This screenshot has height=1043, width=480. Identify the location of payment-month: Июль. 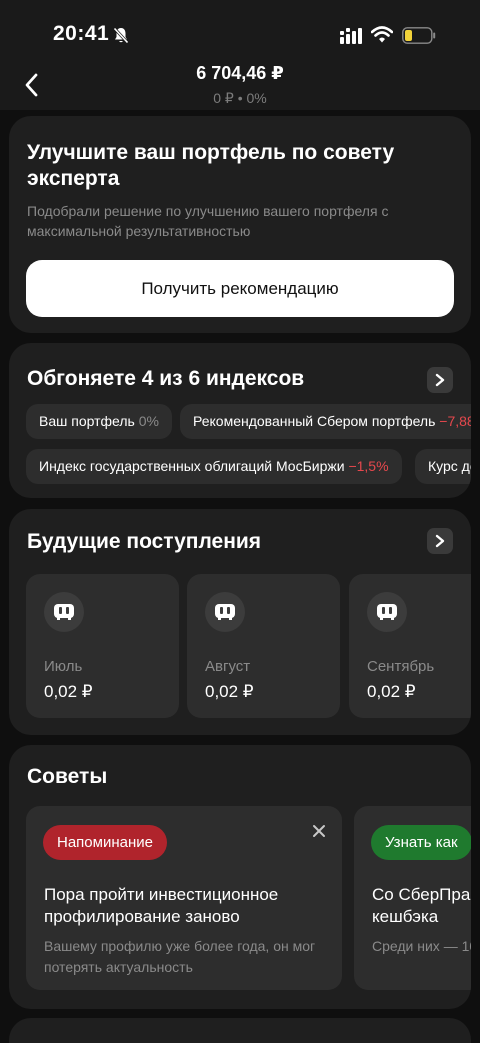
(63, 666).